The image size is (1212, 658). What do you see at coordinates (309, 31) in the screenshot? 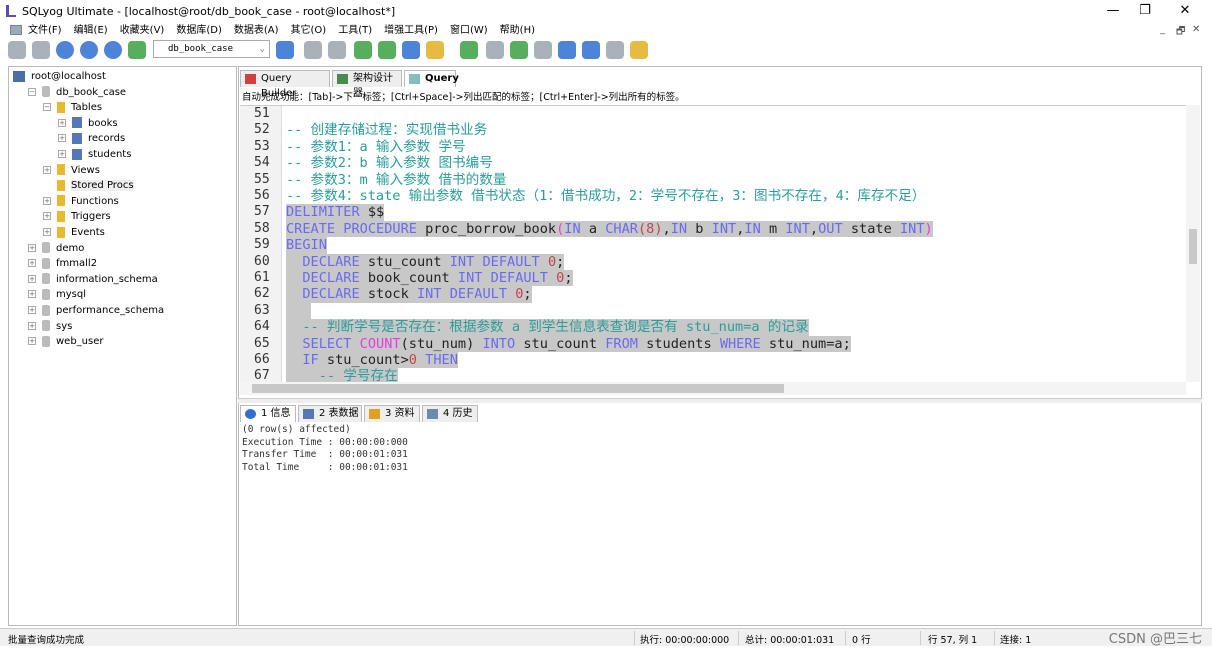
I see `menu-item: 其它(O)` at bounding box center [309, 31].